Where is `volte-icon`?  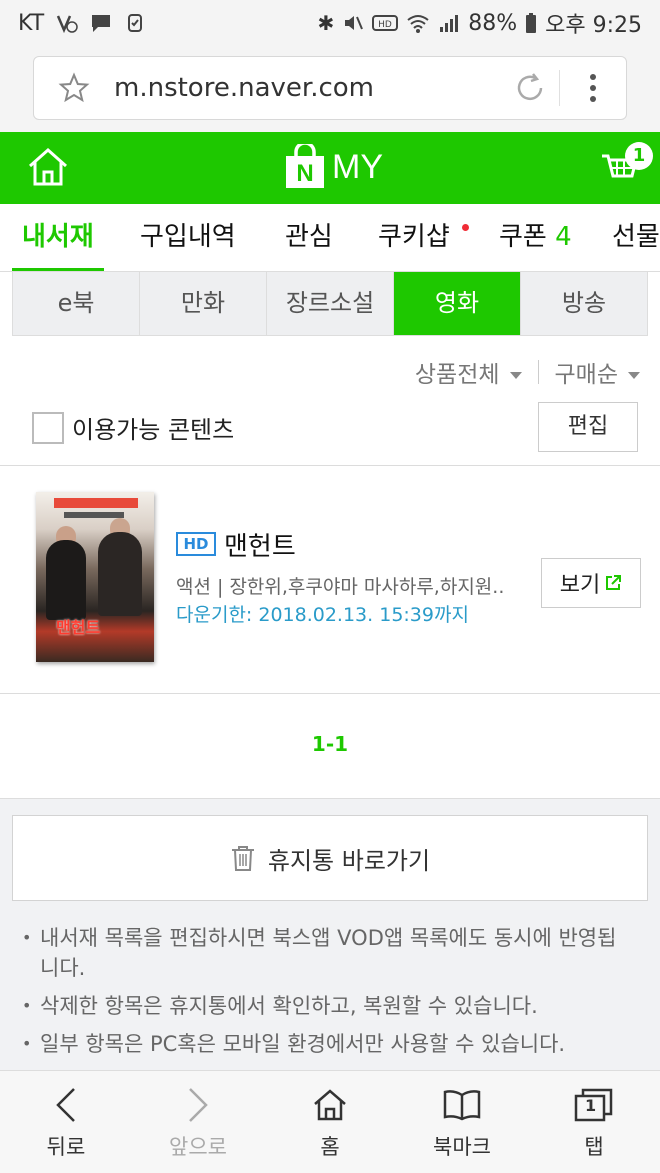
volte-icon is located at coordinates (67, 24).